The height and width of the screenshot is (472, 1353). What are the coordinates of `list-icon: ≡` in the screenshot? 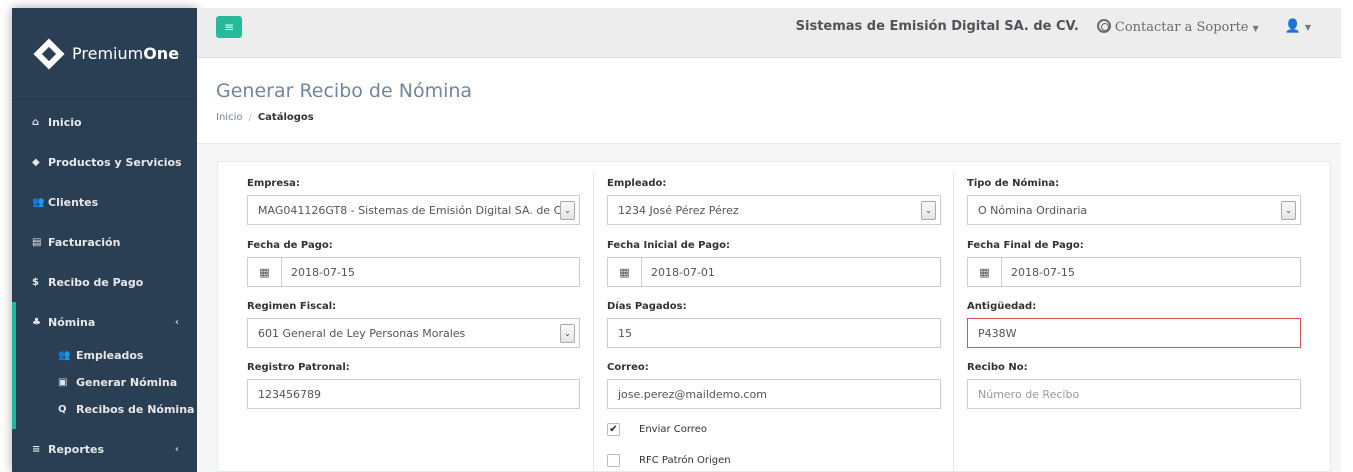 It's located at (36, 449).